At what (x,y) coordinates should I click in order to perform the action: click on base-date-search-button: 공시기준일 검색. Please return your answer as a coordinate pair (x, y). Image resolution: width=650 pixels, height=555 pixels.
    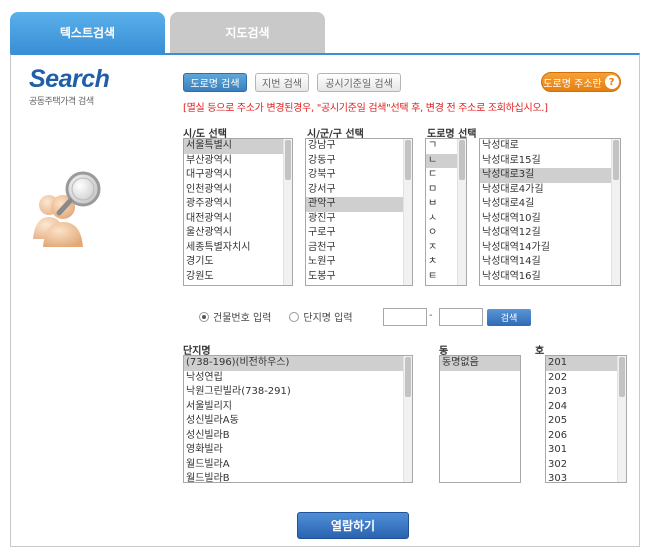
    Looking at the image, I should click on (359, 82).